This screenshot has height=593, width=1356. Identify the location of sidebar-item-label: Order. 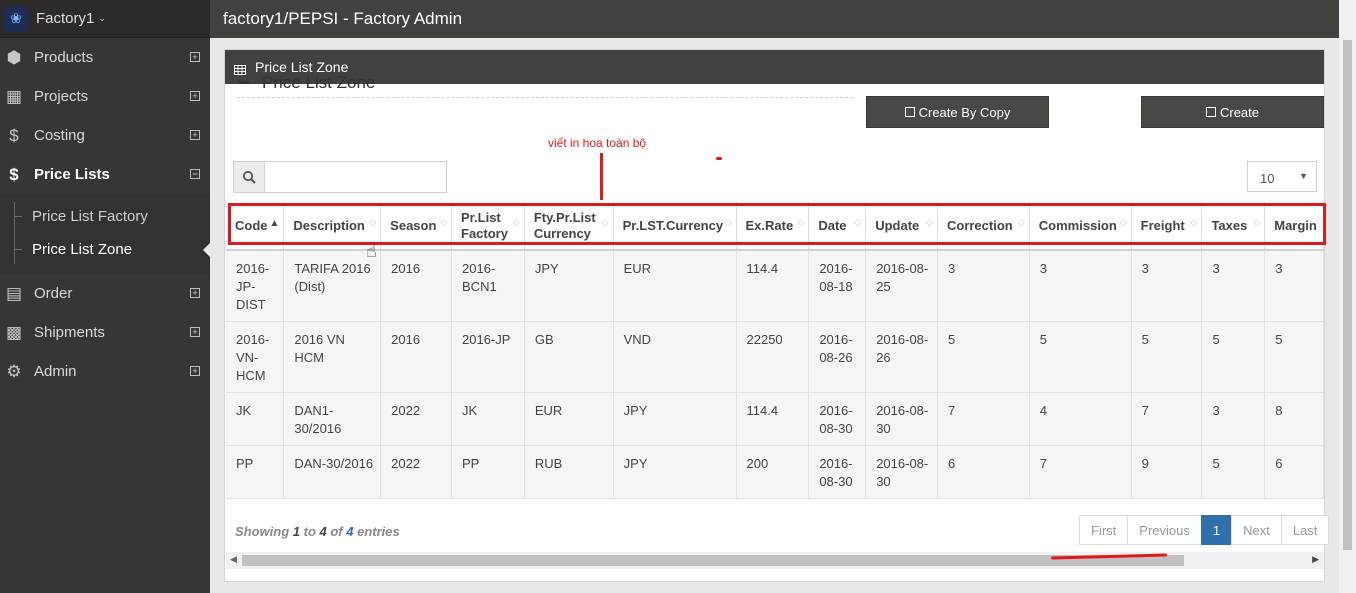
(53, 293).